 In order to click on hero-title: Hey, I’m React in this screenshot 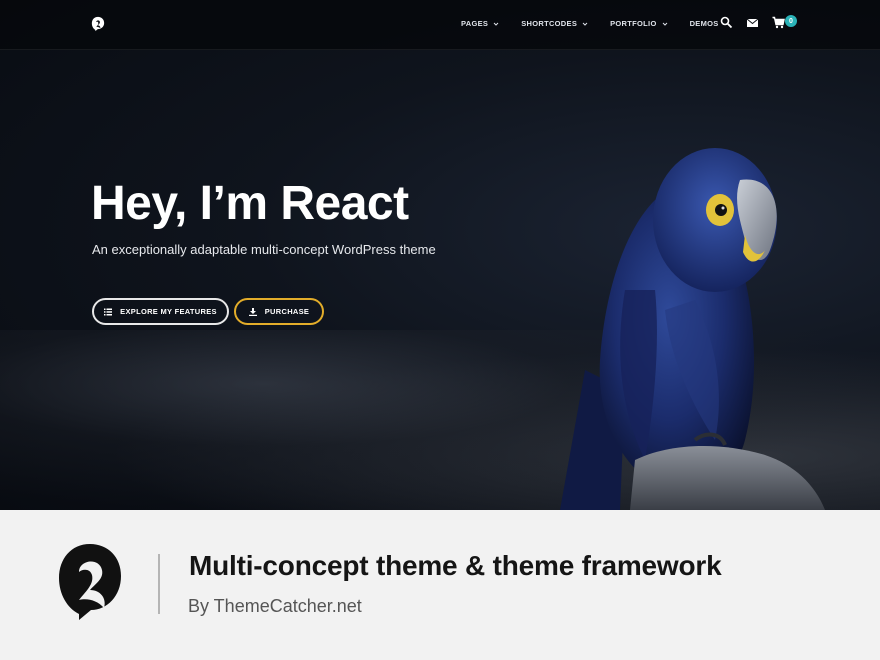, I will do `click(250, 203)`.